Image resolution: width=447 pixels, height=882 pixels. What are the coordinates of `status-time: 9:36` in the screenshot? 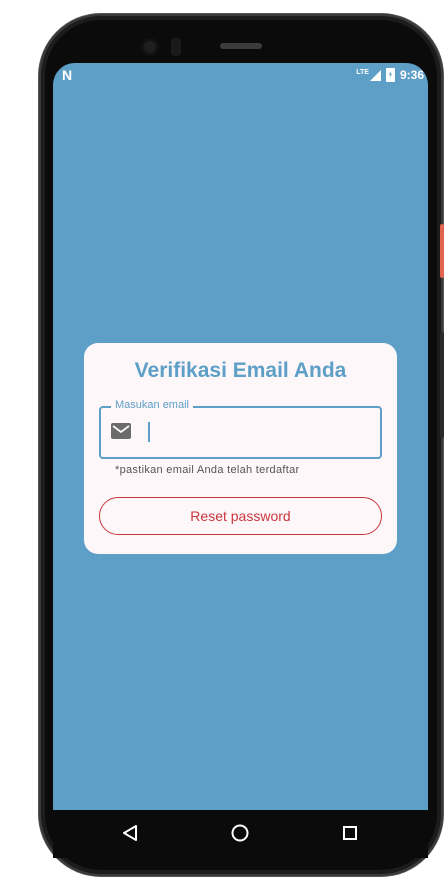 It's located at (411, 75).